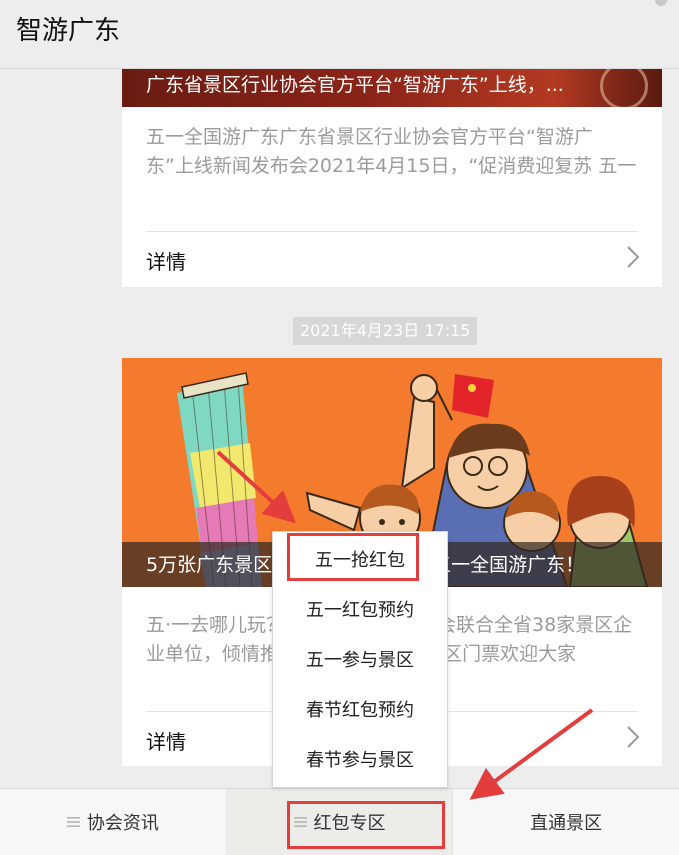  Describe the element at coordinates (392, 258) in the screenshot. I see `details-link: 详情` at that location.